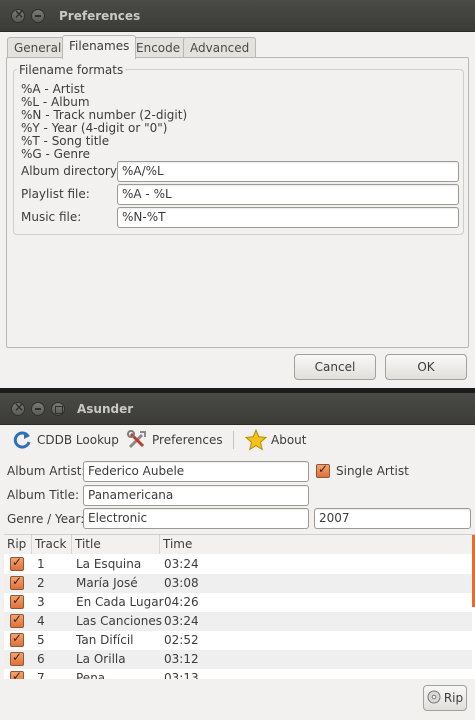 Image resolution: width=475 pixels, height=720 pixels. What do you see at coordinates (108, 564) in the screenshot?
I see `track-title: La Esquina` at bounding box center [108, 564].